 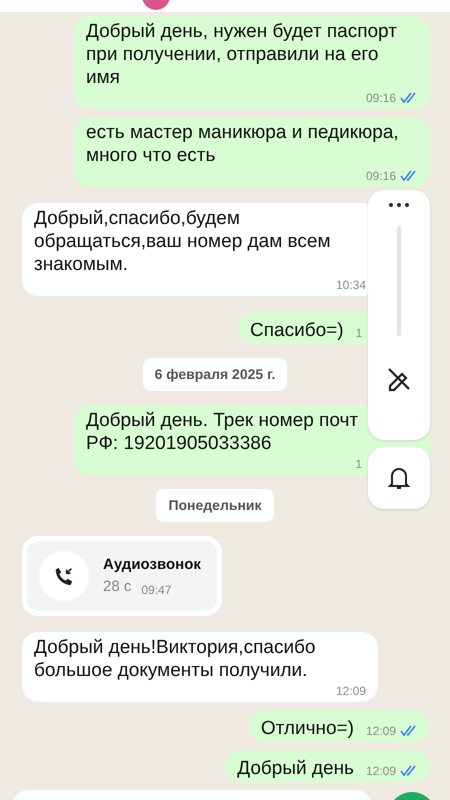 What do you see at coordinates (399, 205) in the screenshot?
I see `more-icon` at bounding box center [399, 205].